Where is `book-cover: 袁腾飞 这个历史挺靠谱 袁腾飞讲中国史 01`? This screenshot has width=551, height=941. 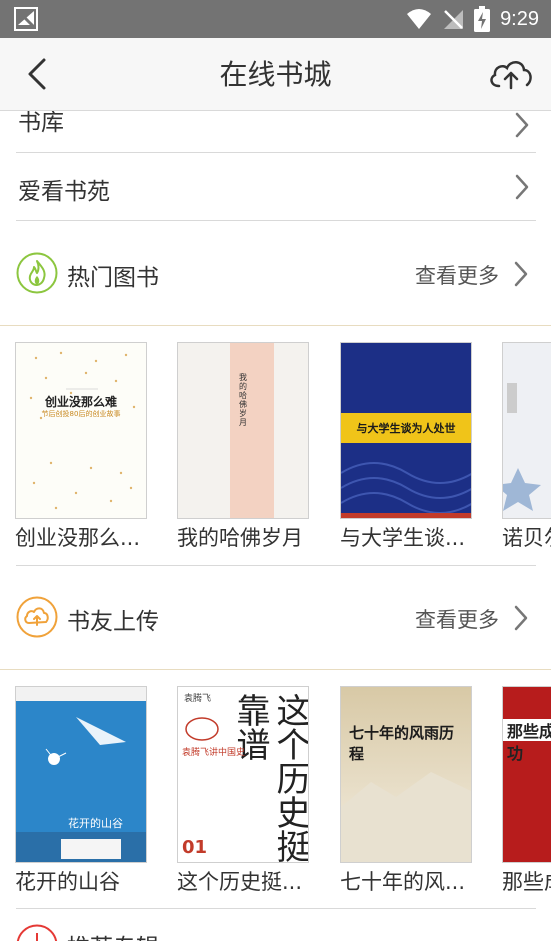 book-cover: 袁腾飞 这个历史挺靠谱 袁腾飞讲中国史 01 is located at coordinates (243, 774).